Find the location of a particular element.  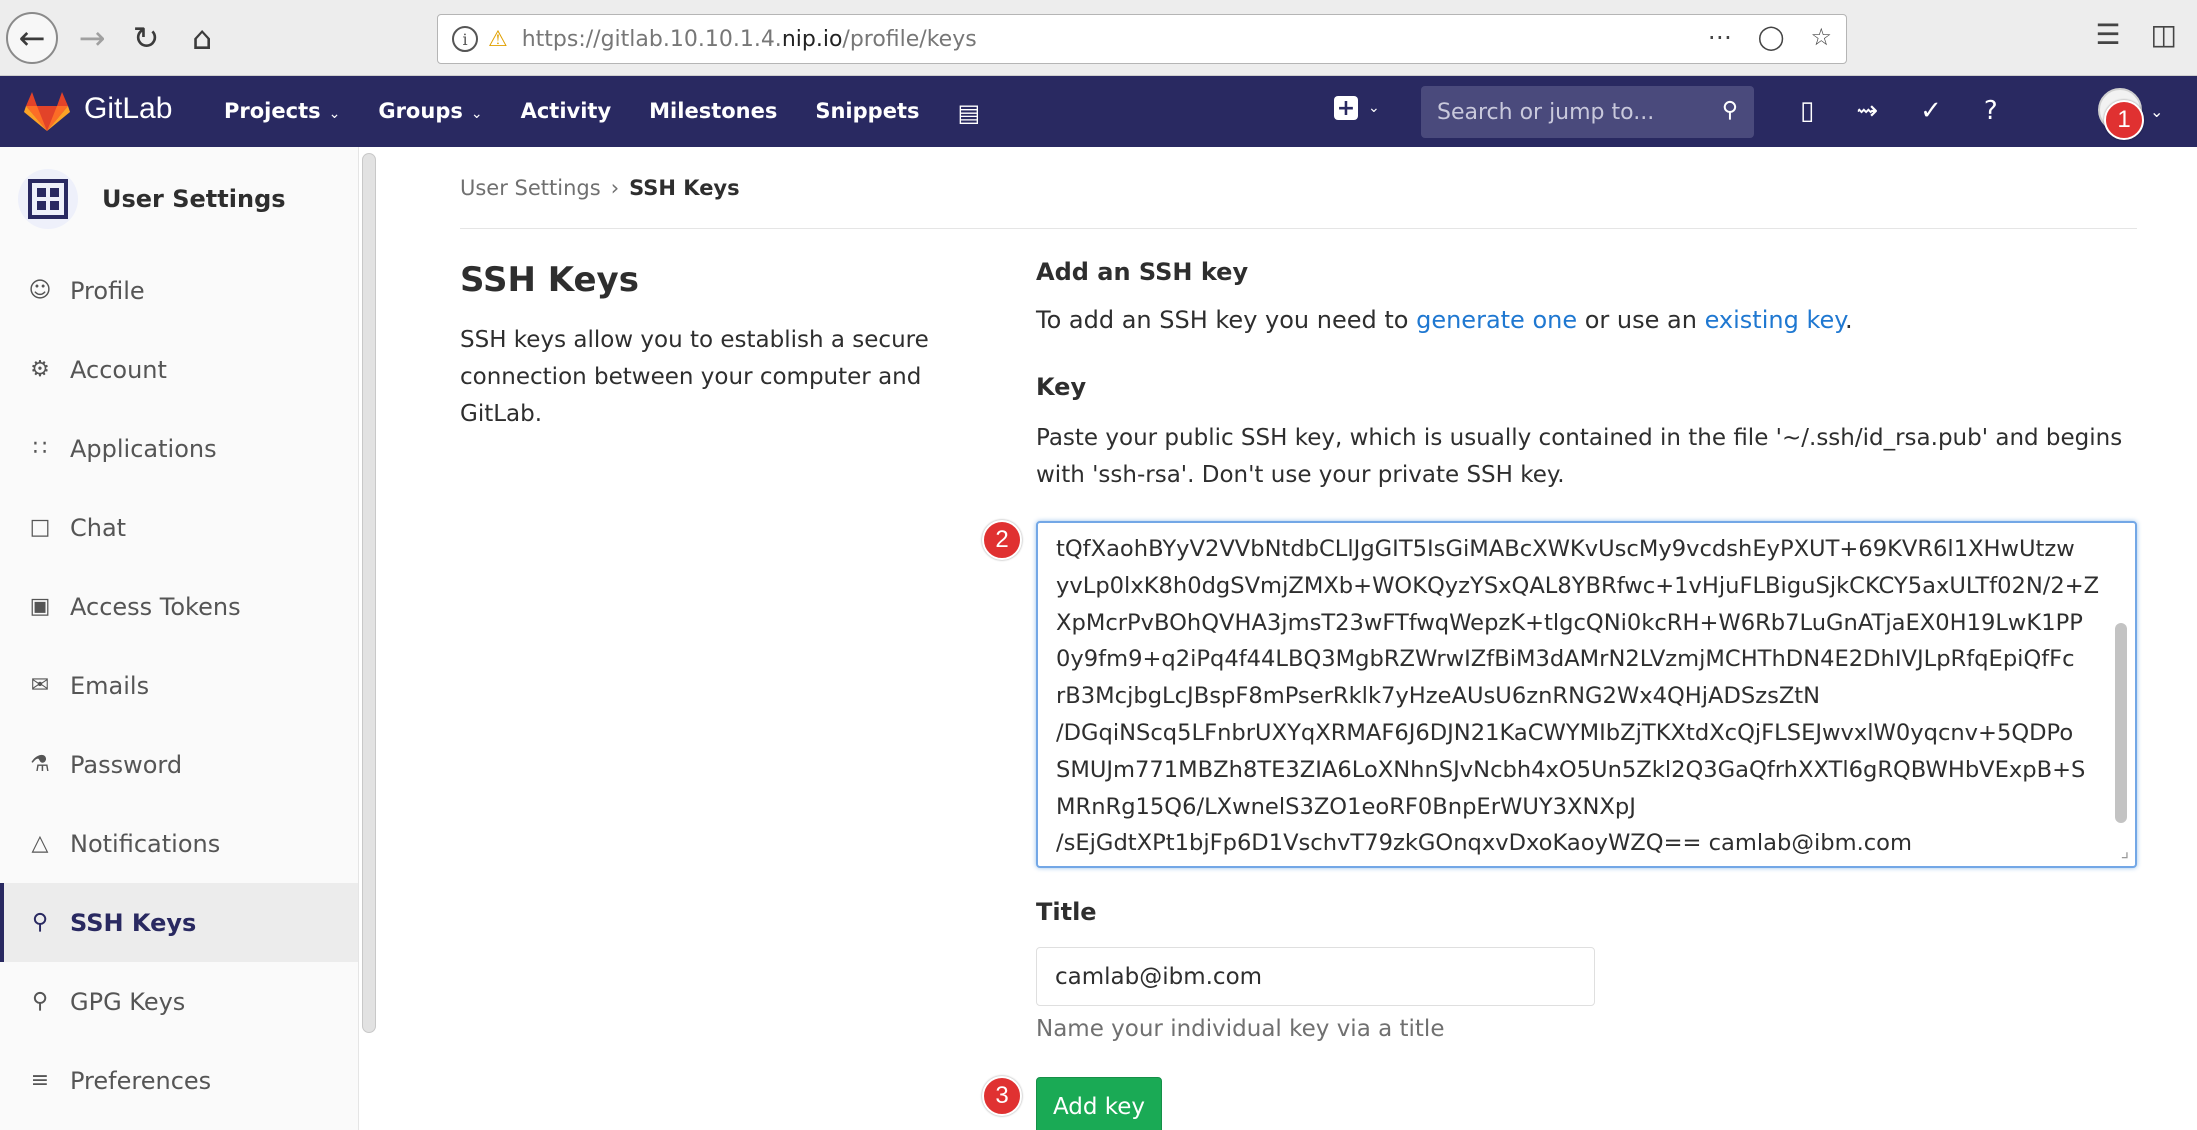

sidebar-item-password: ⚗ Password is located at coordinates (179, 764).